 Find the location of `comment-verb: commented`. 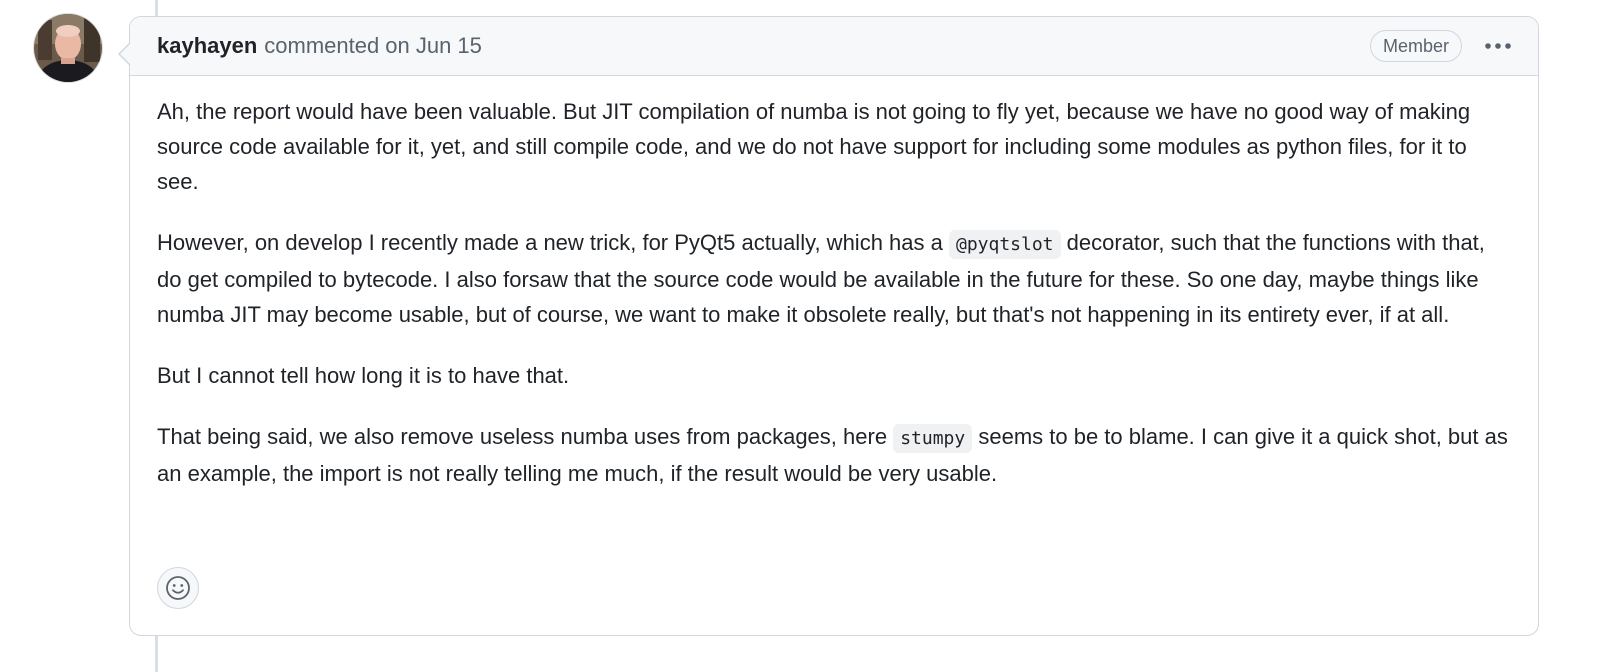

comment-verb: commented is located at coordinates (322, 45).